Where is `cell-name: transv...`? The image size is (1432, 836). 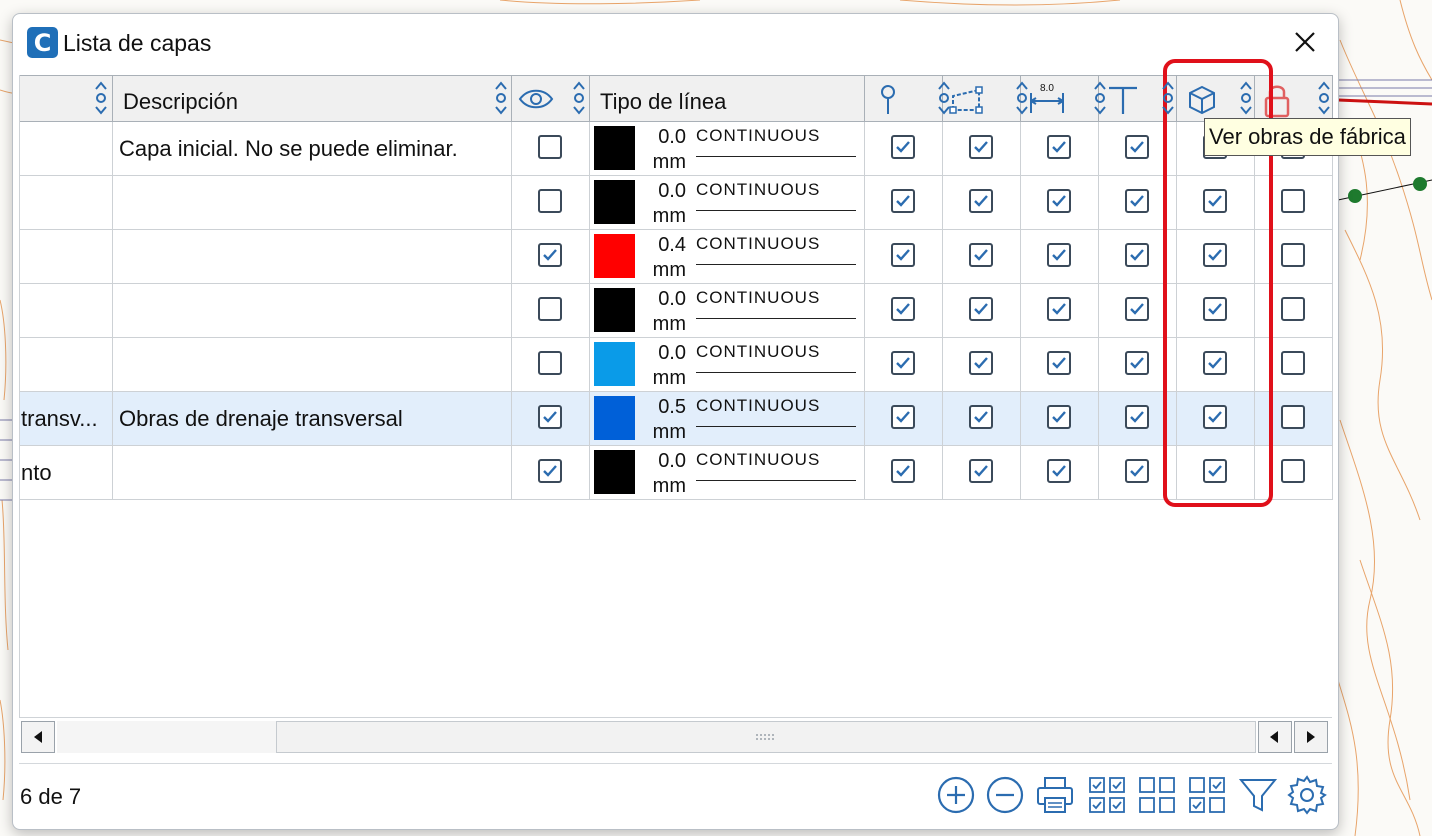 cell-name: transv... is located at coordinates (66, 418).